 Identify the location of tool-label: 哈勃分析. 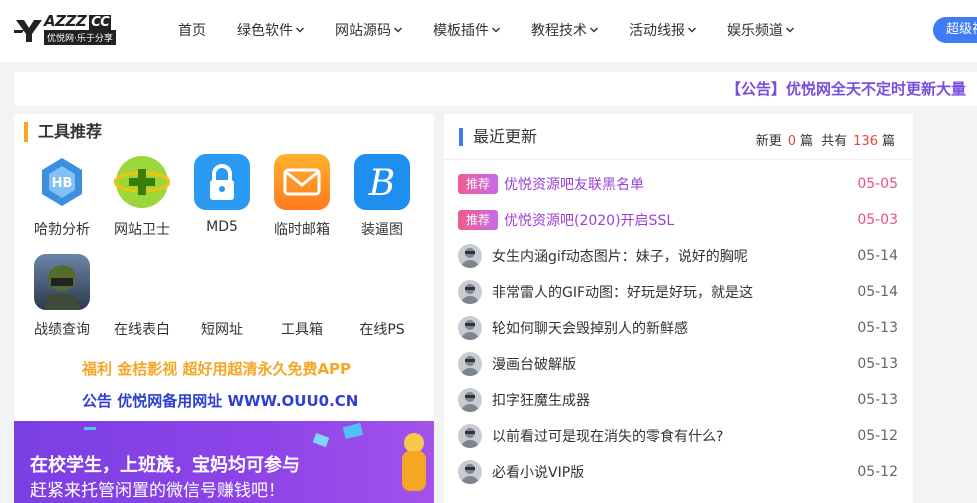
(62, 230).